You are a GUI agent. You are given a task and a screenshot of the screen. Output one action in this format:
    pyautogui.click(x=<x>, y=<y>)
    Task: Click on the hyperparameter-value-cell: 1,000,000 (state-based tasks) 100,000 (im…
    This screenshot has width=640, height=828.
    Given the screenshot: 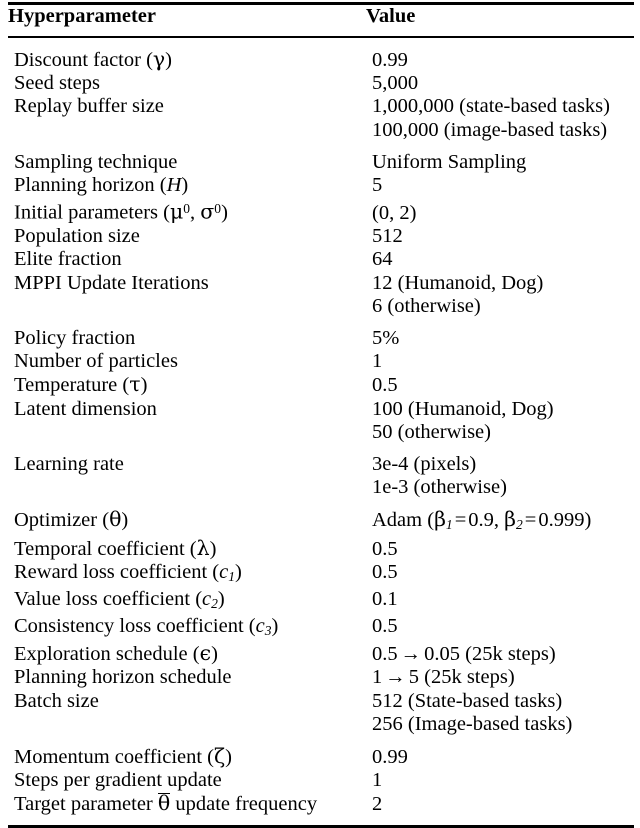 What is the action you would take?
    pyautogui.click(x=500, y=118)
    